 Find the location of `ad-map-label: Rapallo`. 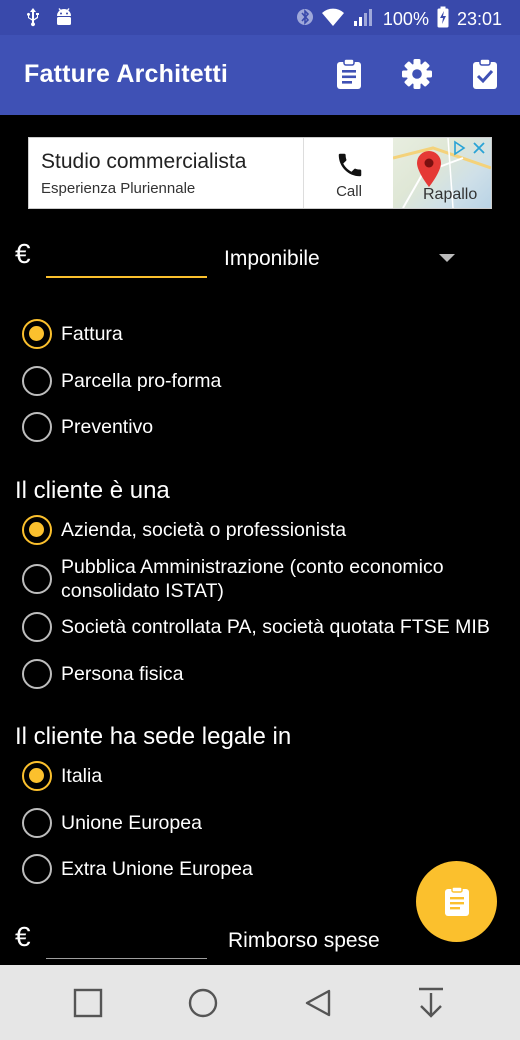

ad-map-label: Rapallo is located at coordinates (450, 194).